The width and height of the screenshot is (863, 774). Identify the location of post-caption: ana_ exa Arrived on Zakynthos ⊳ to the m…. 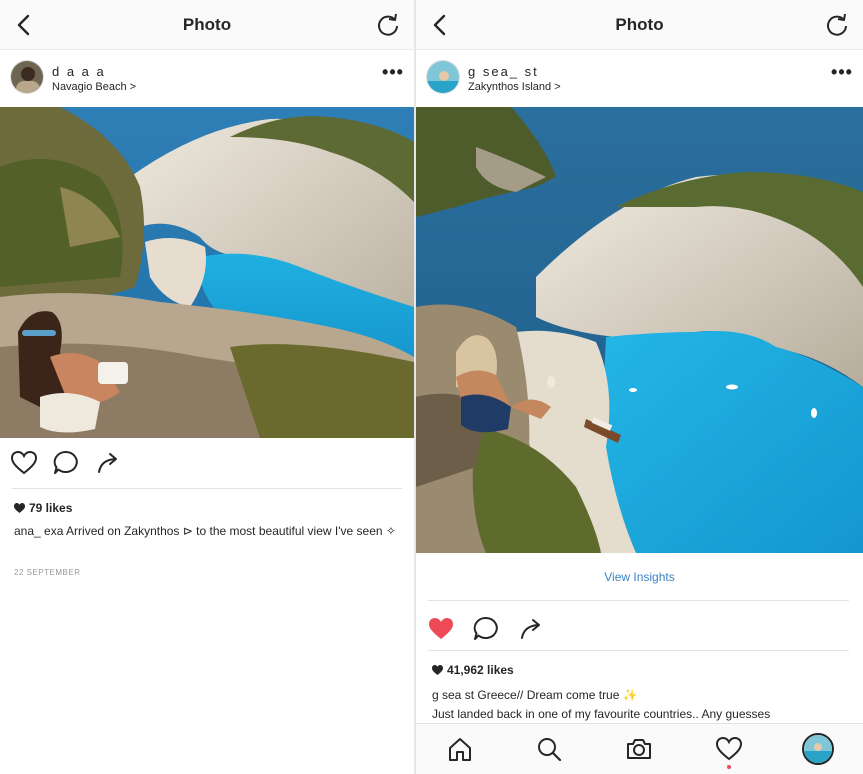
(205, 531).